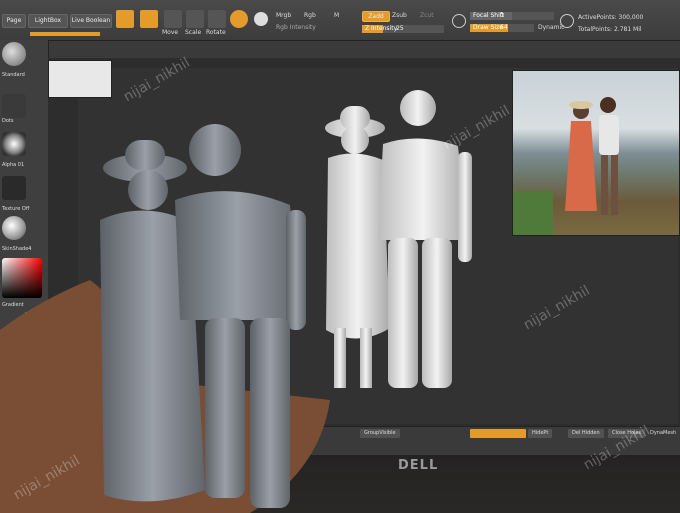  What do you see at coordinates (418, 465) in the screenshot?
I see `dell-logo: DELL` at bounding box center [418, 465].